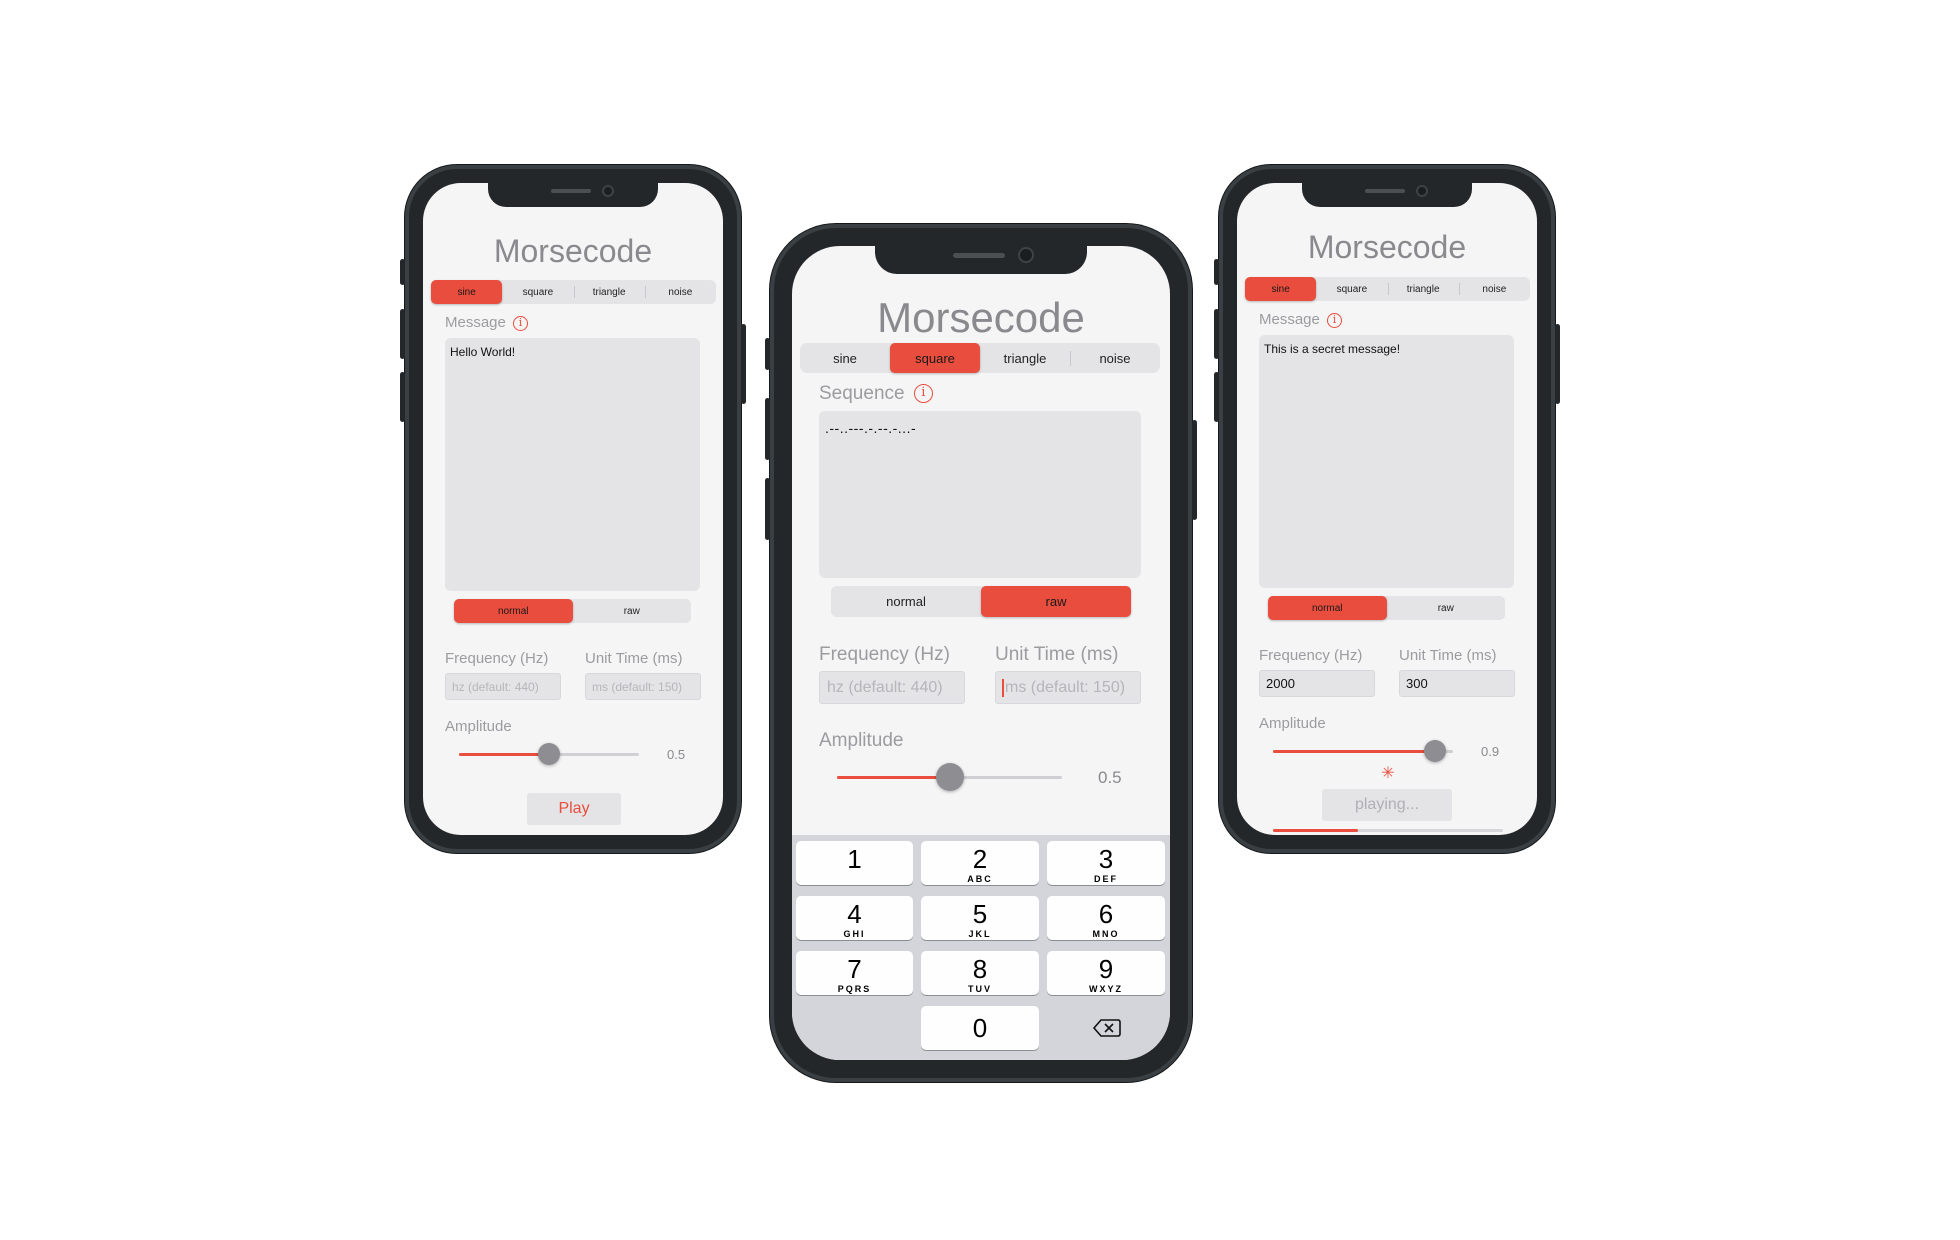 This screenshot has width=1960, height=1240. Describe the element at coordinates (980, 973) in the screenshot. I see `key-8: 8 TUV` at that location.